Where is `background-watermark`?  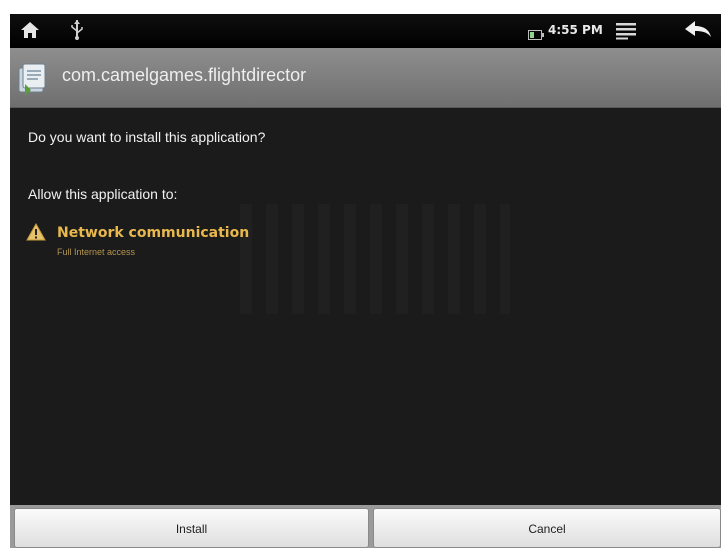
background-watermark is located at coordinates (375, 259).